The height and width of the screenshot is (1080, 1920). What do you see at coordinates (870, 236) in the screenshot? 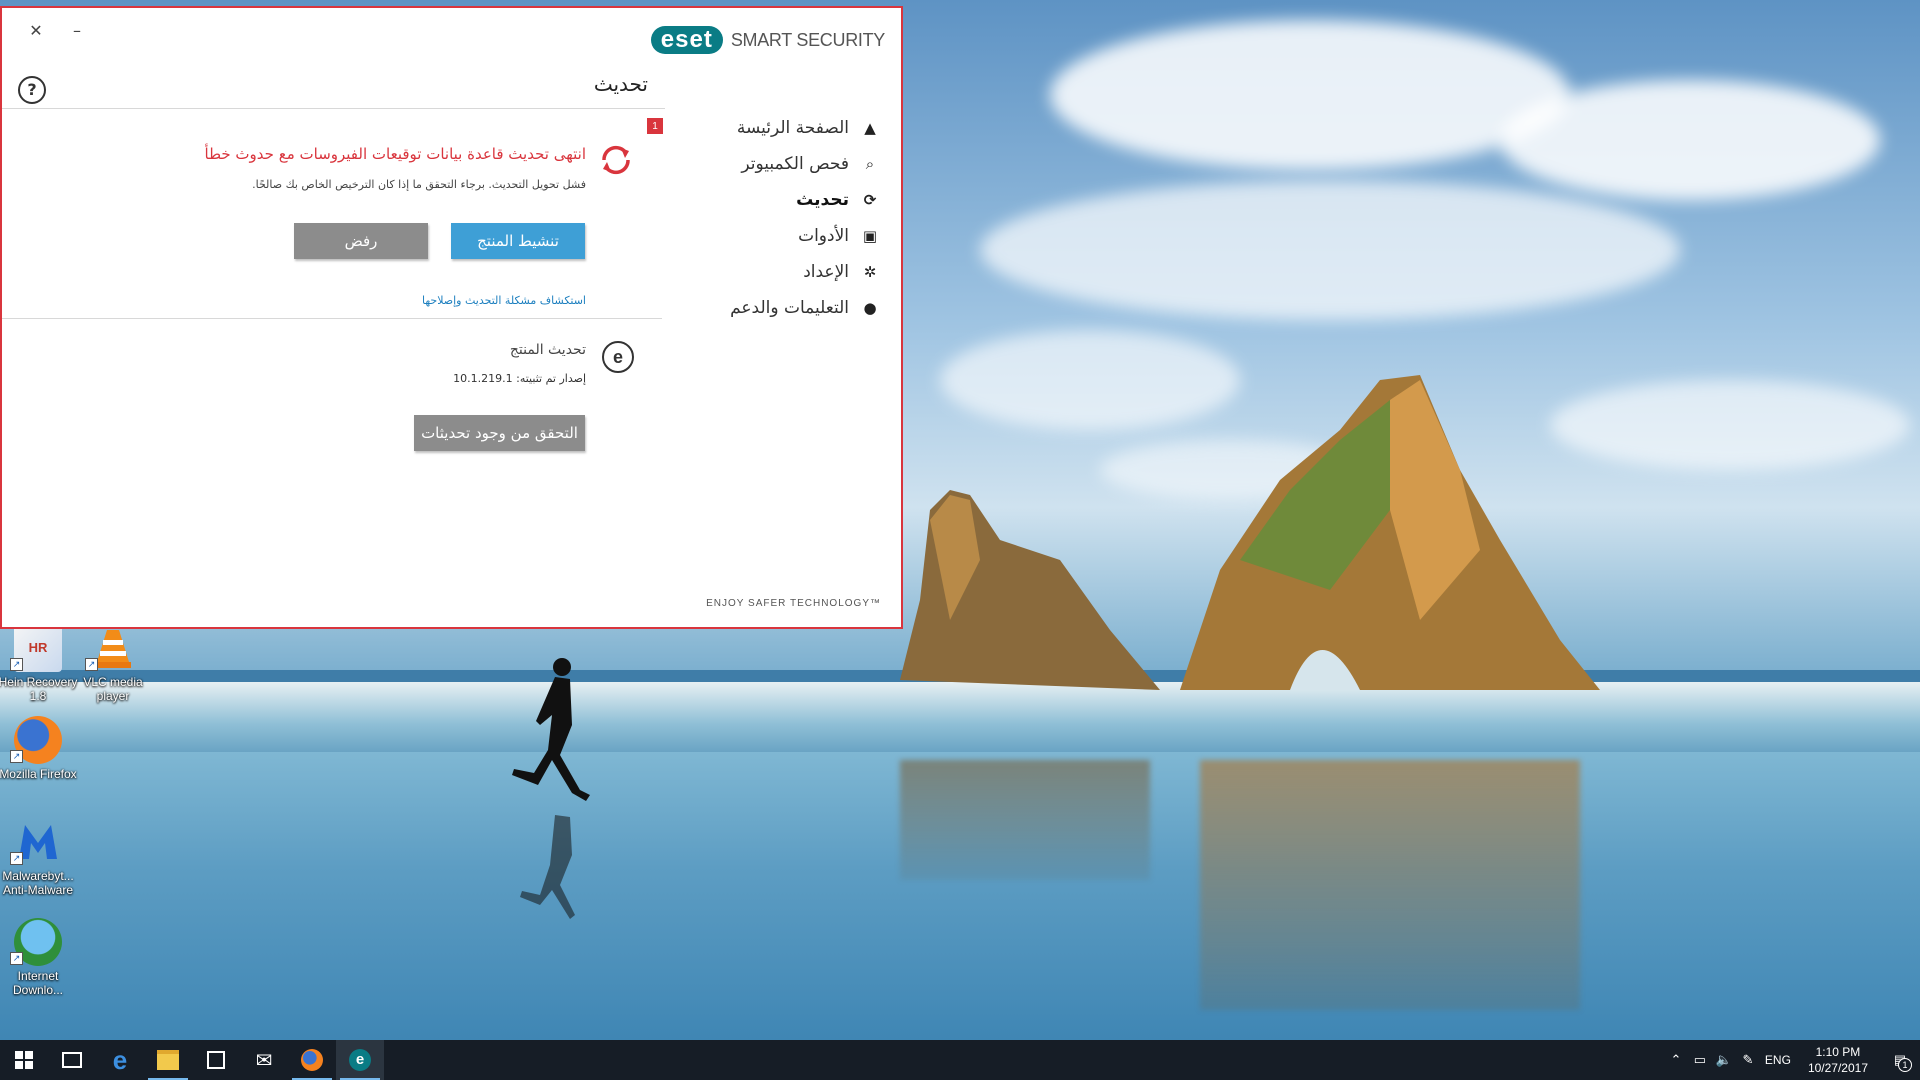
I see `toolbox-icon: ▣` at bounding box center [870, 236].